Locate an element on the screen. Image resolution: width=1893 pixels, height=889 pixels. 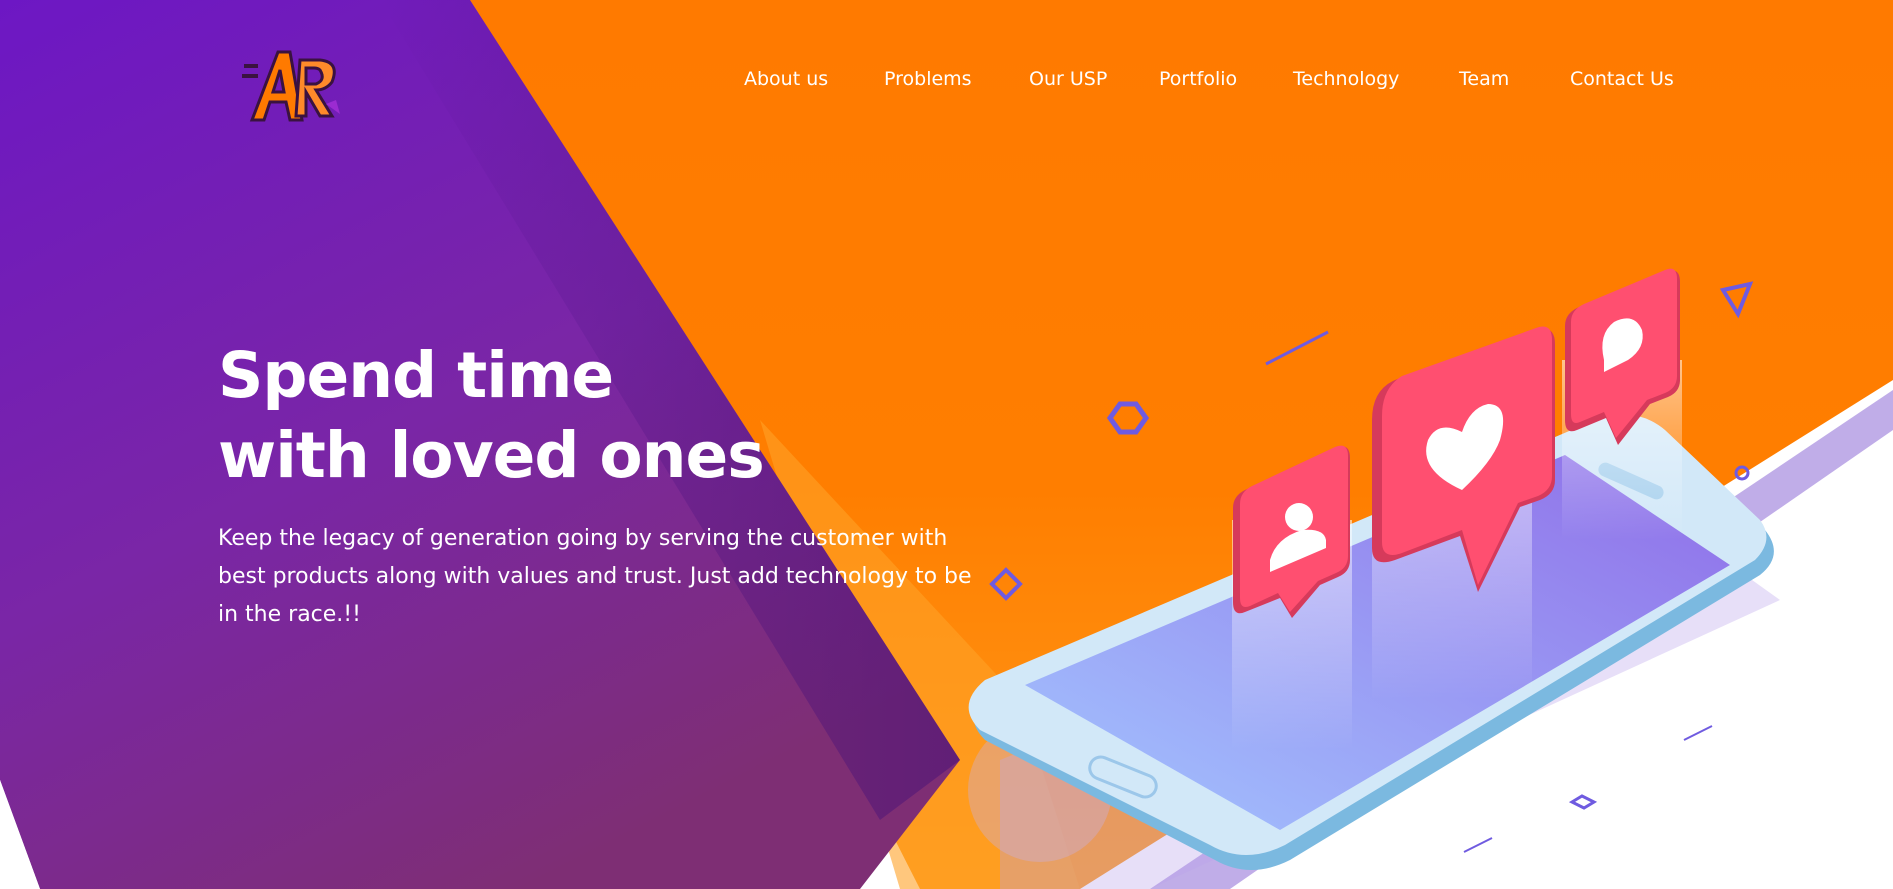
circle-decoration-icon is located at coordinates (1742, 473).